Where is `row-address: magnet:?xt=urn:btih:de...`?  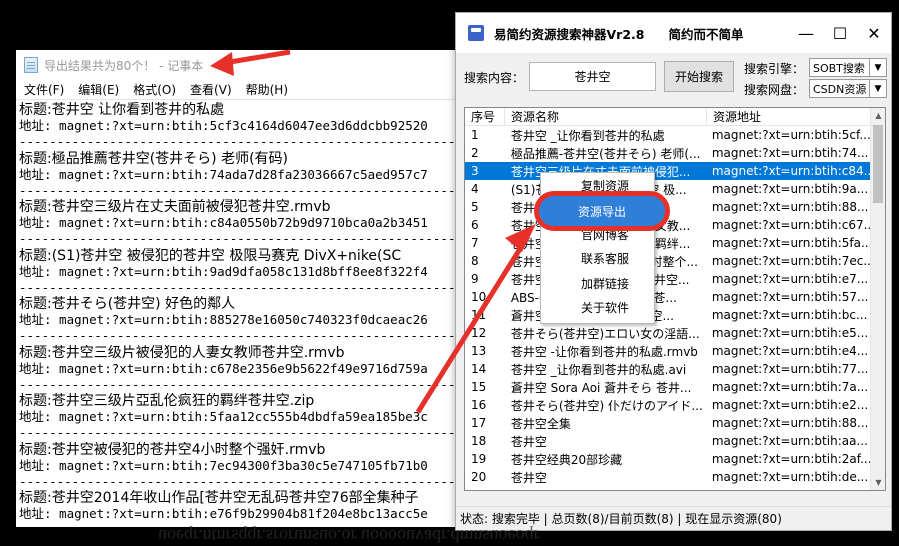
row-address: magnet:?xt=urn:btih:de... is located at coordinates (790, 477).